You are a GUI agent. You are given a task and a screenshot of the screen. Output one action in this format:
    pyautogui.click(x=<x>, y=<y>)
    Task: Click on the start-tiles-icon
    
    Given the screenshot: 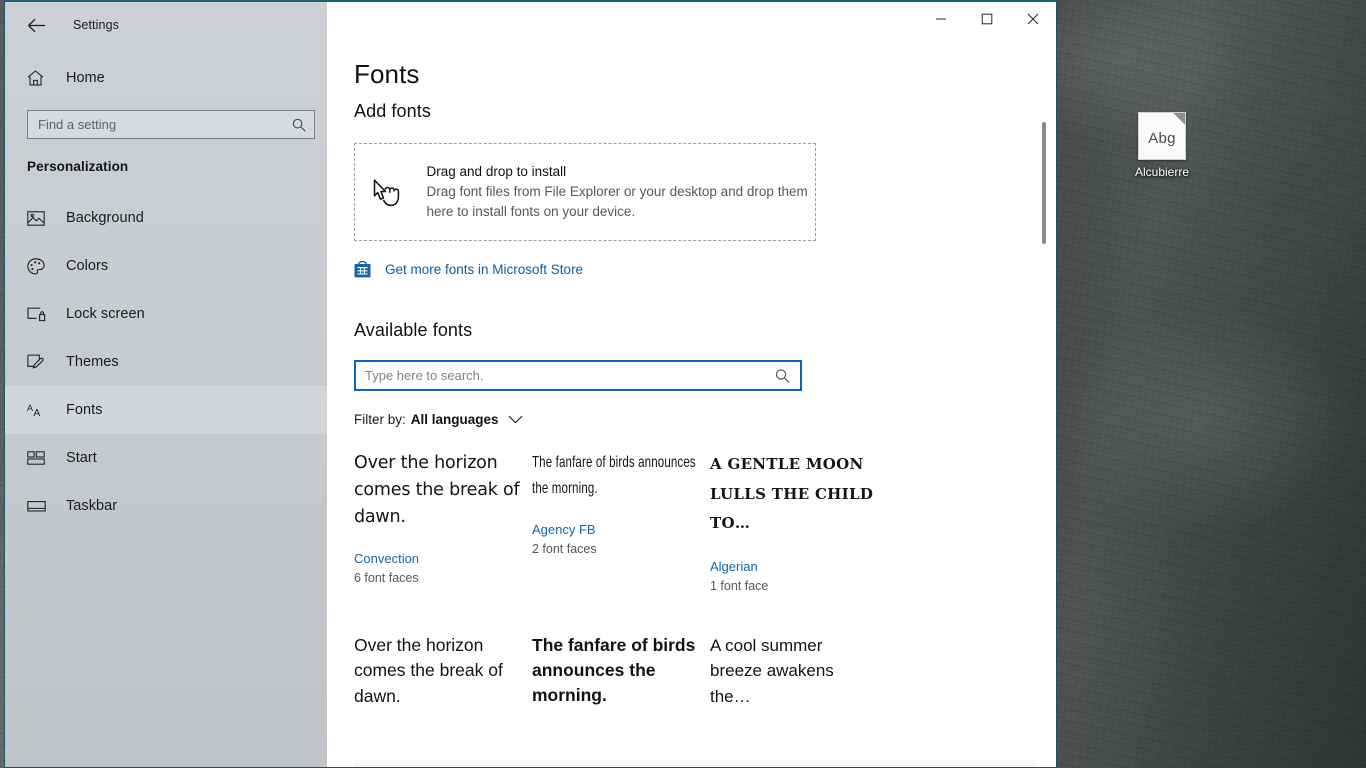 What is the action you would take?
    pyautogui.click(x=39, y=458)
    